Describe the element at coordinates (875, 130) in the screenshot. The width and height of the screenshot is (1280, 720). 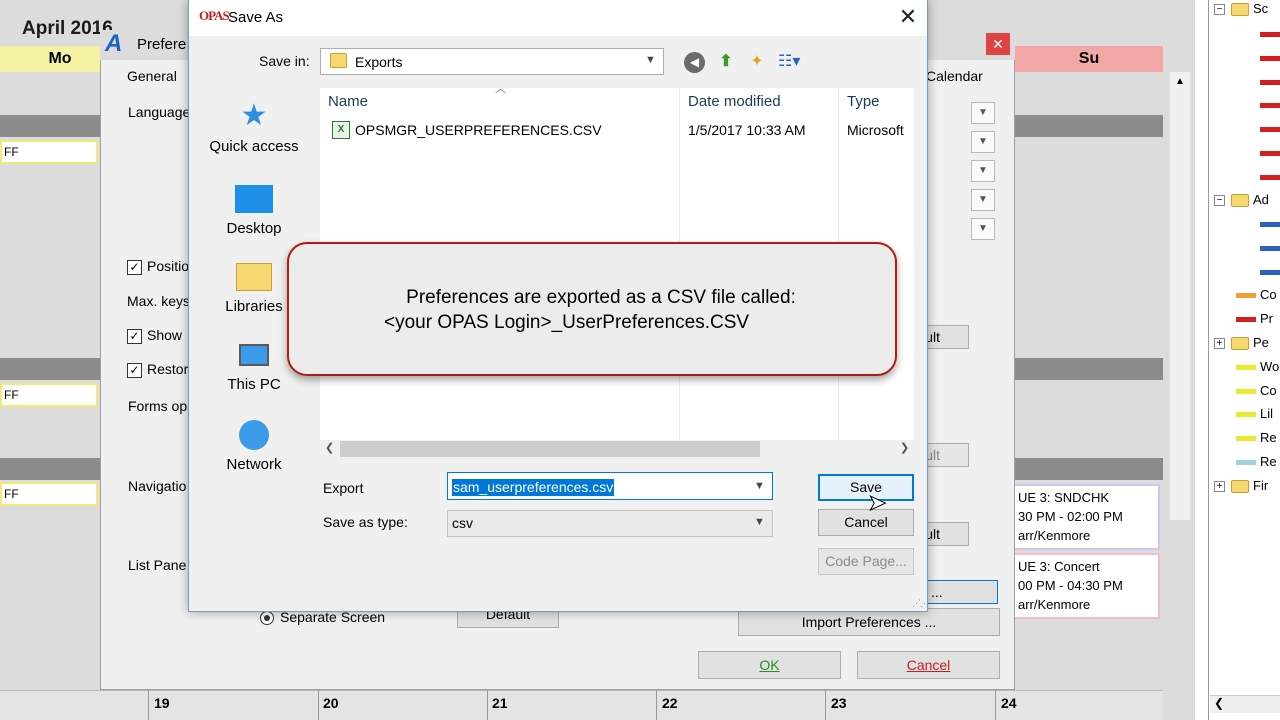
I see `file-type: Microsoft` at that location.